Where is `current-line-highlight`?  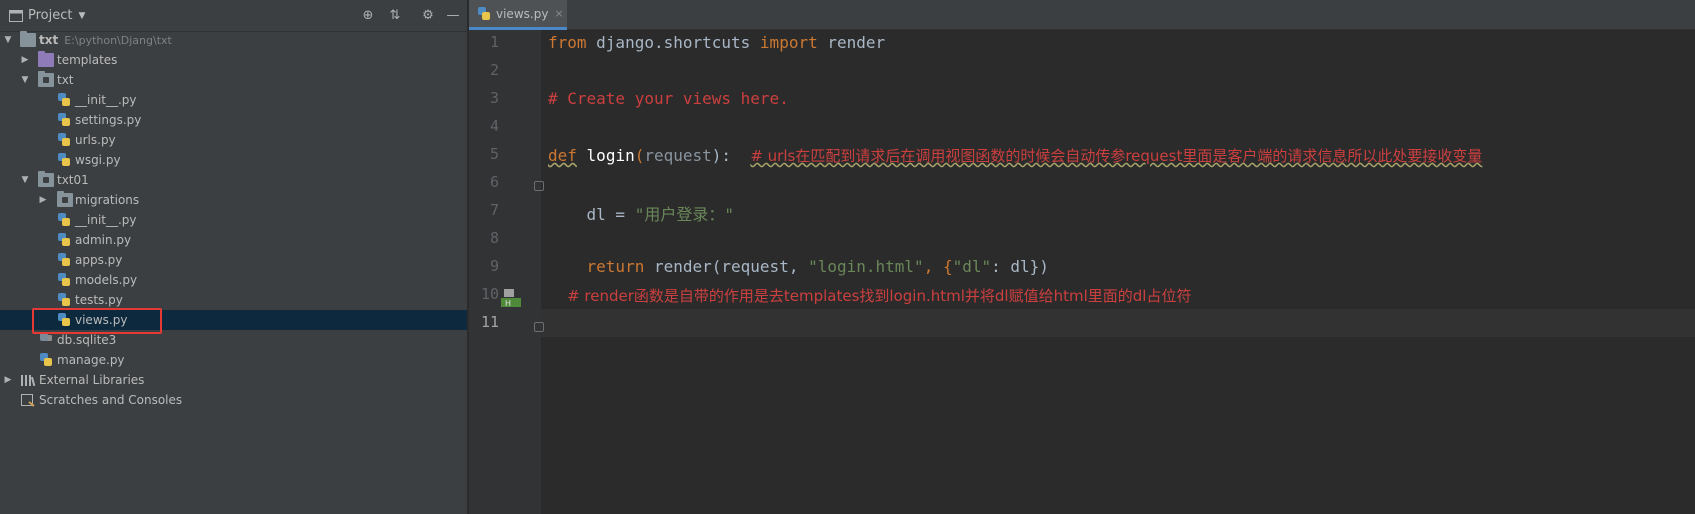
current-line-highlight is located at coordinates (1082, 323).